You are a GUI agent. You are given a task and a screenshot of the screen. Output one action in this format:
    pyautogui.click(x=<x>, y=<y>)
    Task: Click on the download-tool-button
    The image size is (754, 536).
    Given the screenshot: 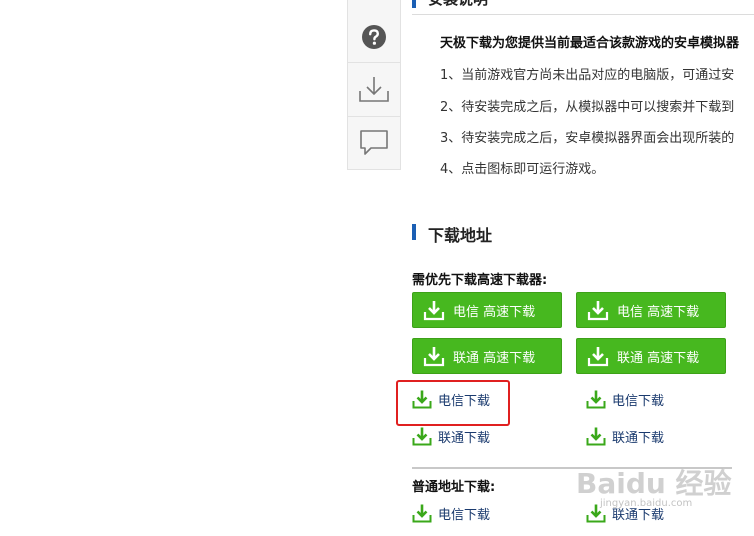 What is the action you would take?
    pyautogui.click(x=374, y=88)
    